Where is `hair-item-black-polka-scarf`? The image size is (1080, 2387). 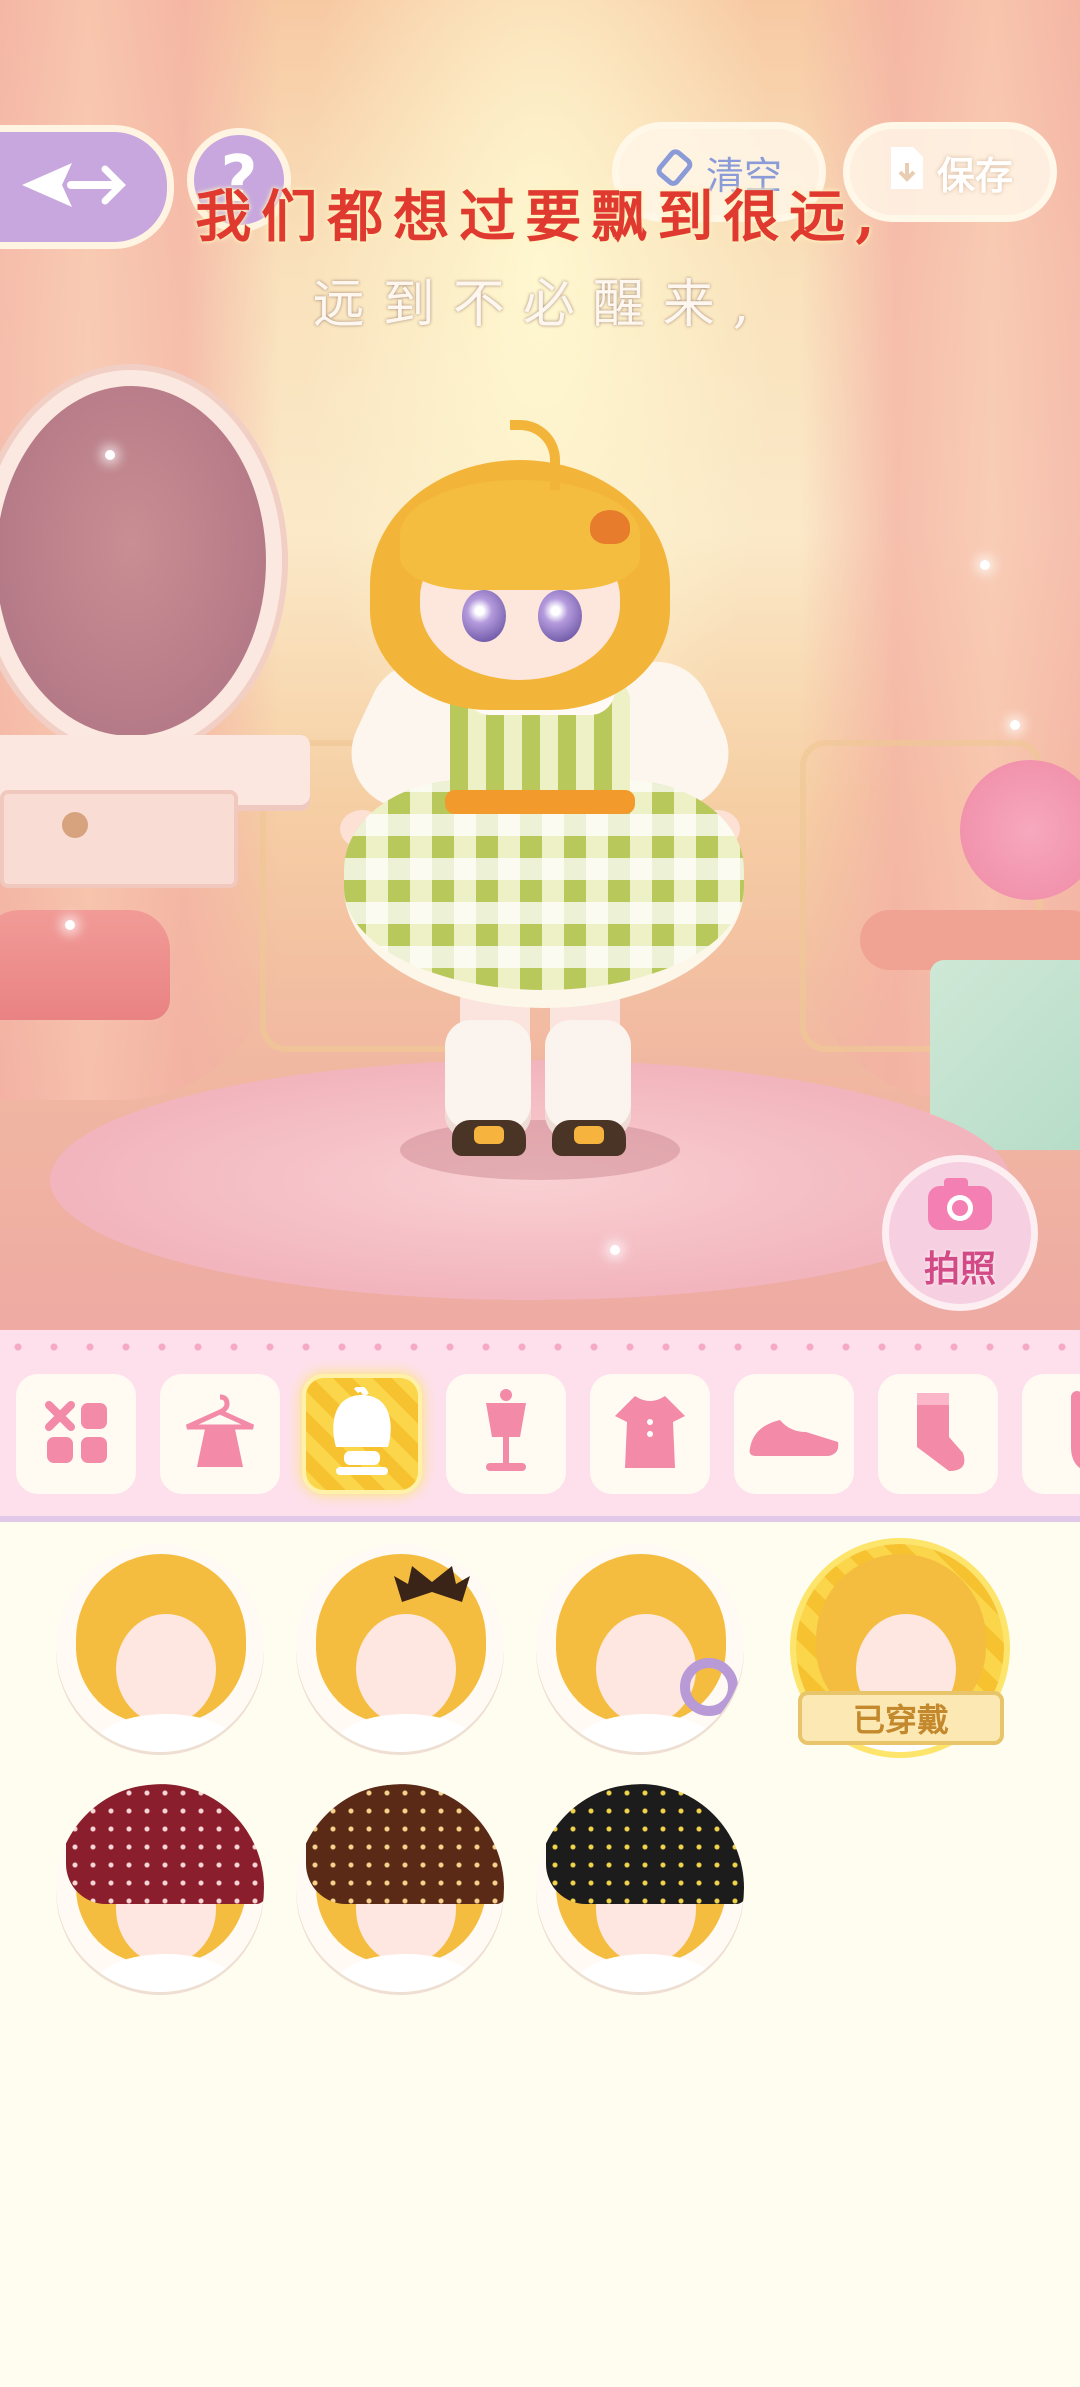 hair-item-black-polka-scarf is located at coordinates (640, 1888).